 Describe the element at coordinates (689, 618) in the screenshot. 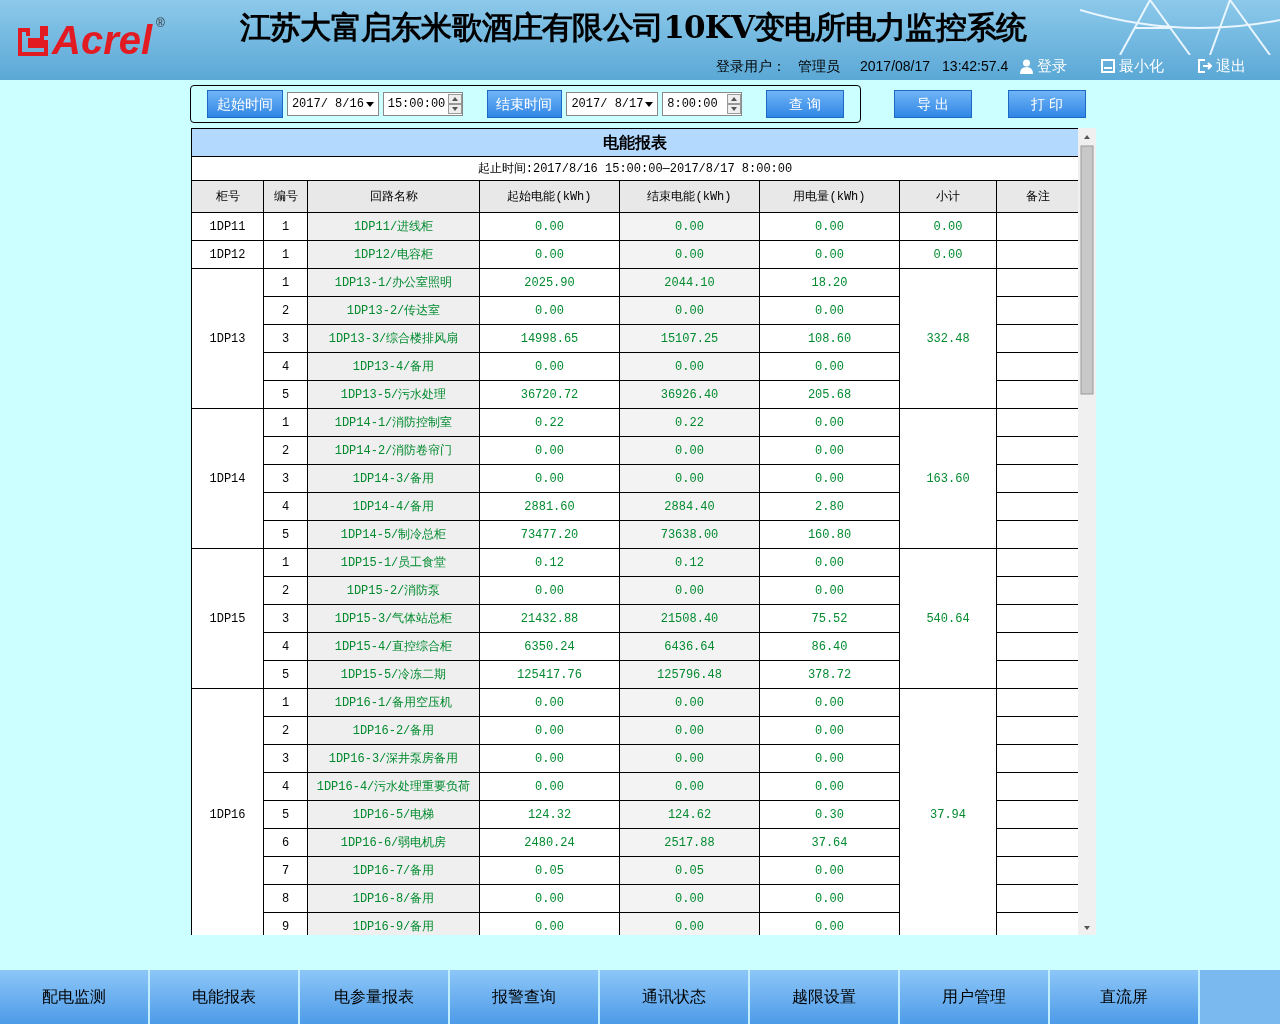

I see `end-energy-cell: 21508.40` at that location.